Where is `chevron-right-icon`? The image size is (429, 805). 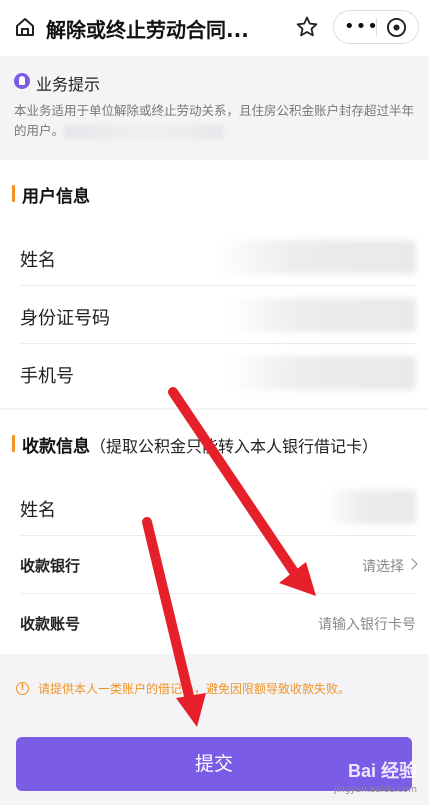
chevron-right-icon is located at coordinates (412, 564).